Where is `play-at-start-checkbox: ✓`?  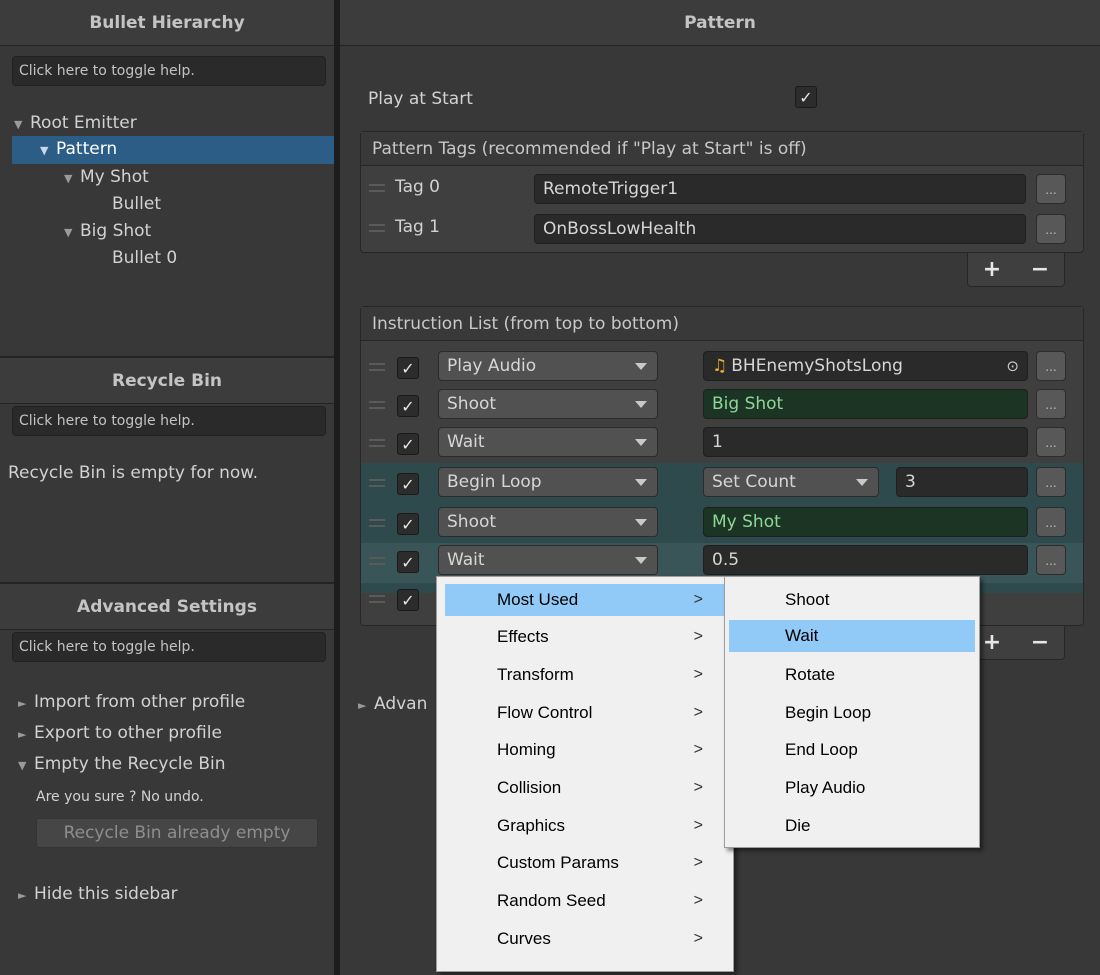
play-at-start-checkbox: ✓ is located at coordinates (806, 97).